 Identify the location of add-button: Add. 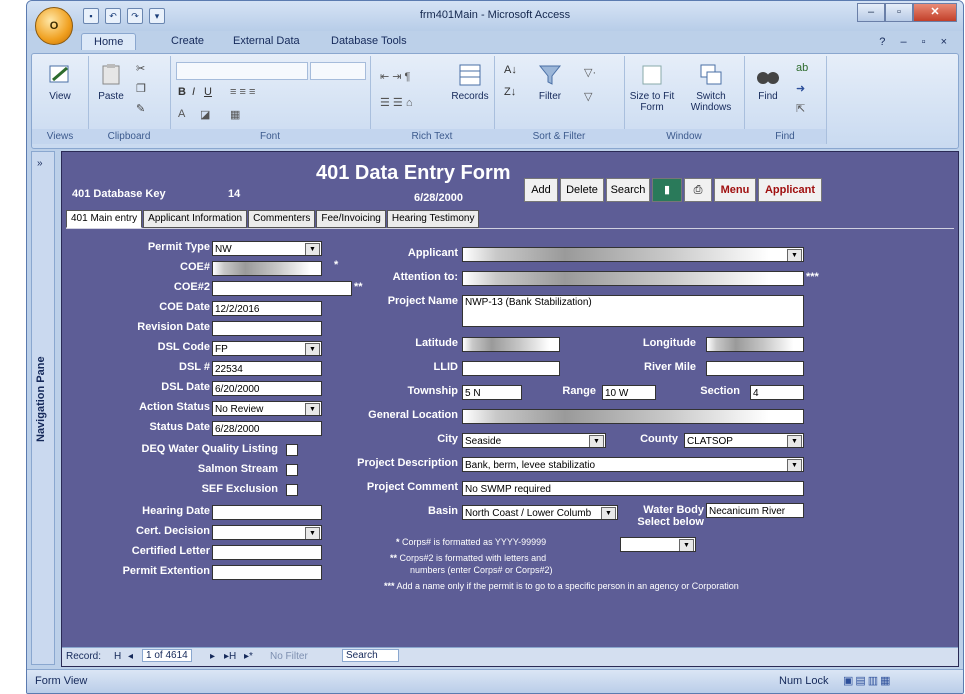
(541, 190).